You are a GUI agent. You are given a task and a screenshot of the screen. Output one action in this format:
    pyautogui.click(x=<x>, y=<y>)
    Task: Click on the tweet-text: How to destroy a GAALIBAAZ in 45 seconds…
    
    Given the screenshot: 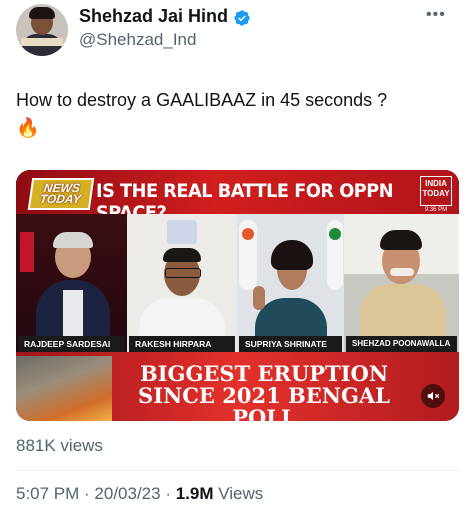 What is the action you would take?
    pyautogui.click(x=202, y=100)
    